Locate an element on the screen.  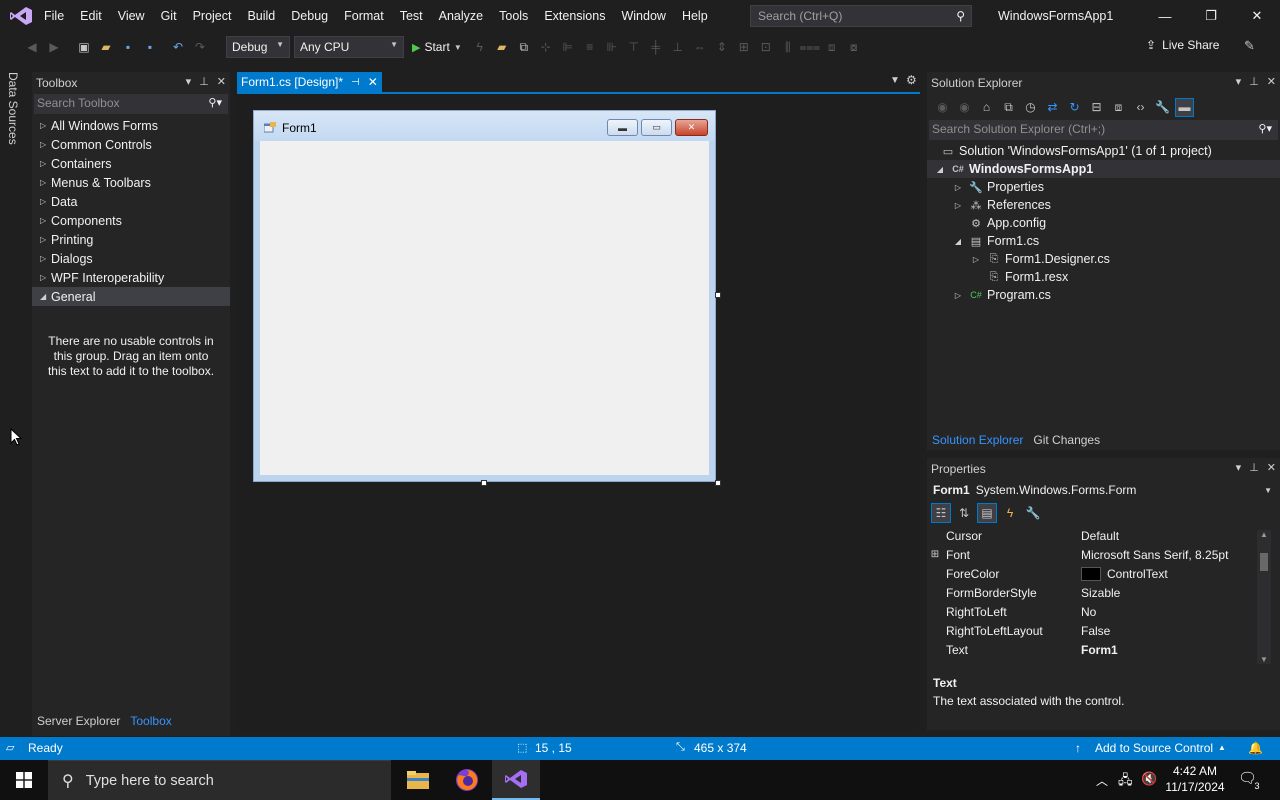
categorized-icon: ☷ is located at coordinates (941, 513).